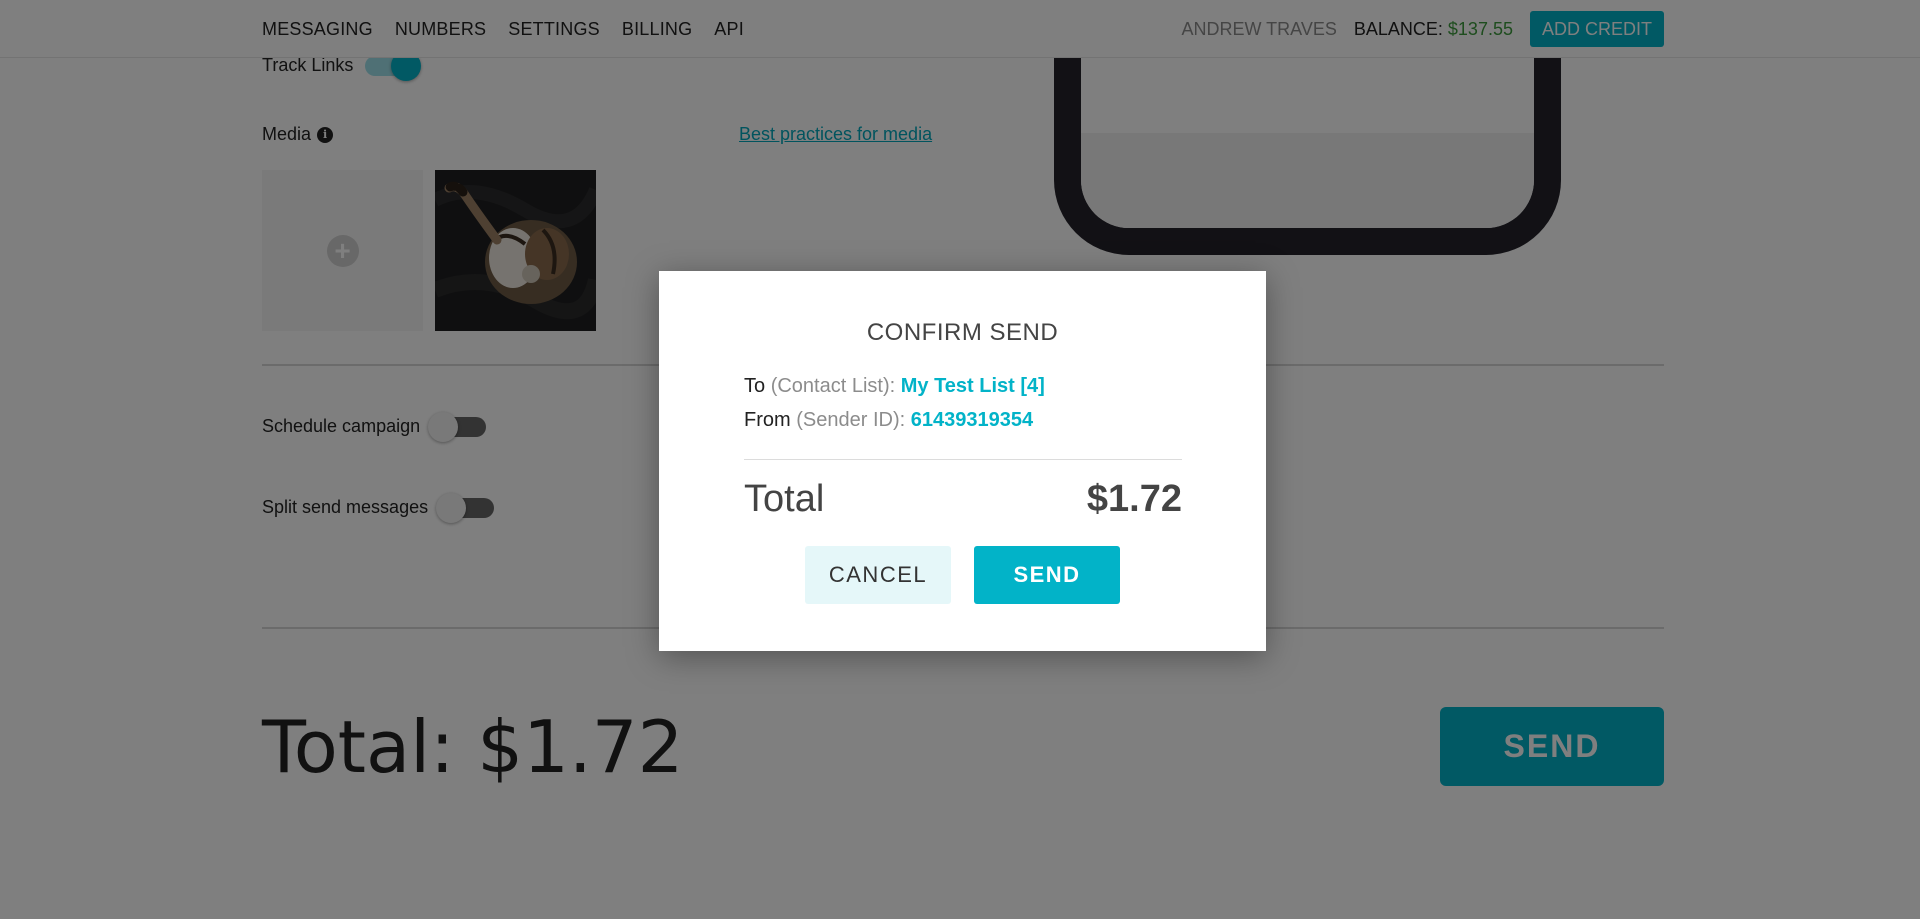 The width and height of the screenshot is (1920, 919). Describe the element at coordinates (851, 420) in the screenshot. I see `from-hint: (Sender ID):` at that location.